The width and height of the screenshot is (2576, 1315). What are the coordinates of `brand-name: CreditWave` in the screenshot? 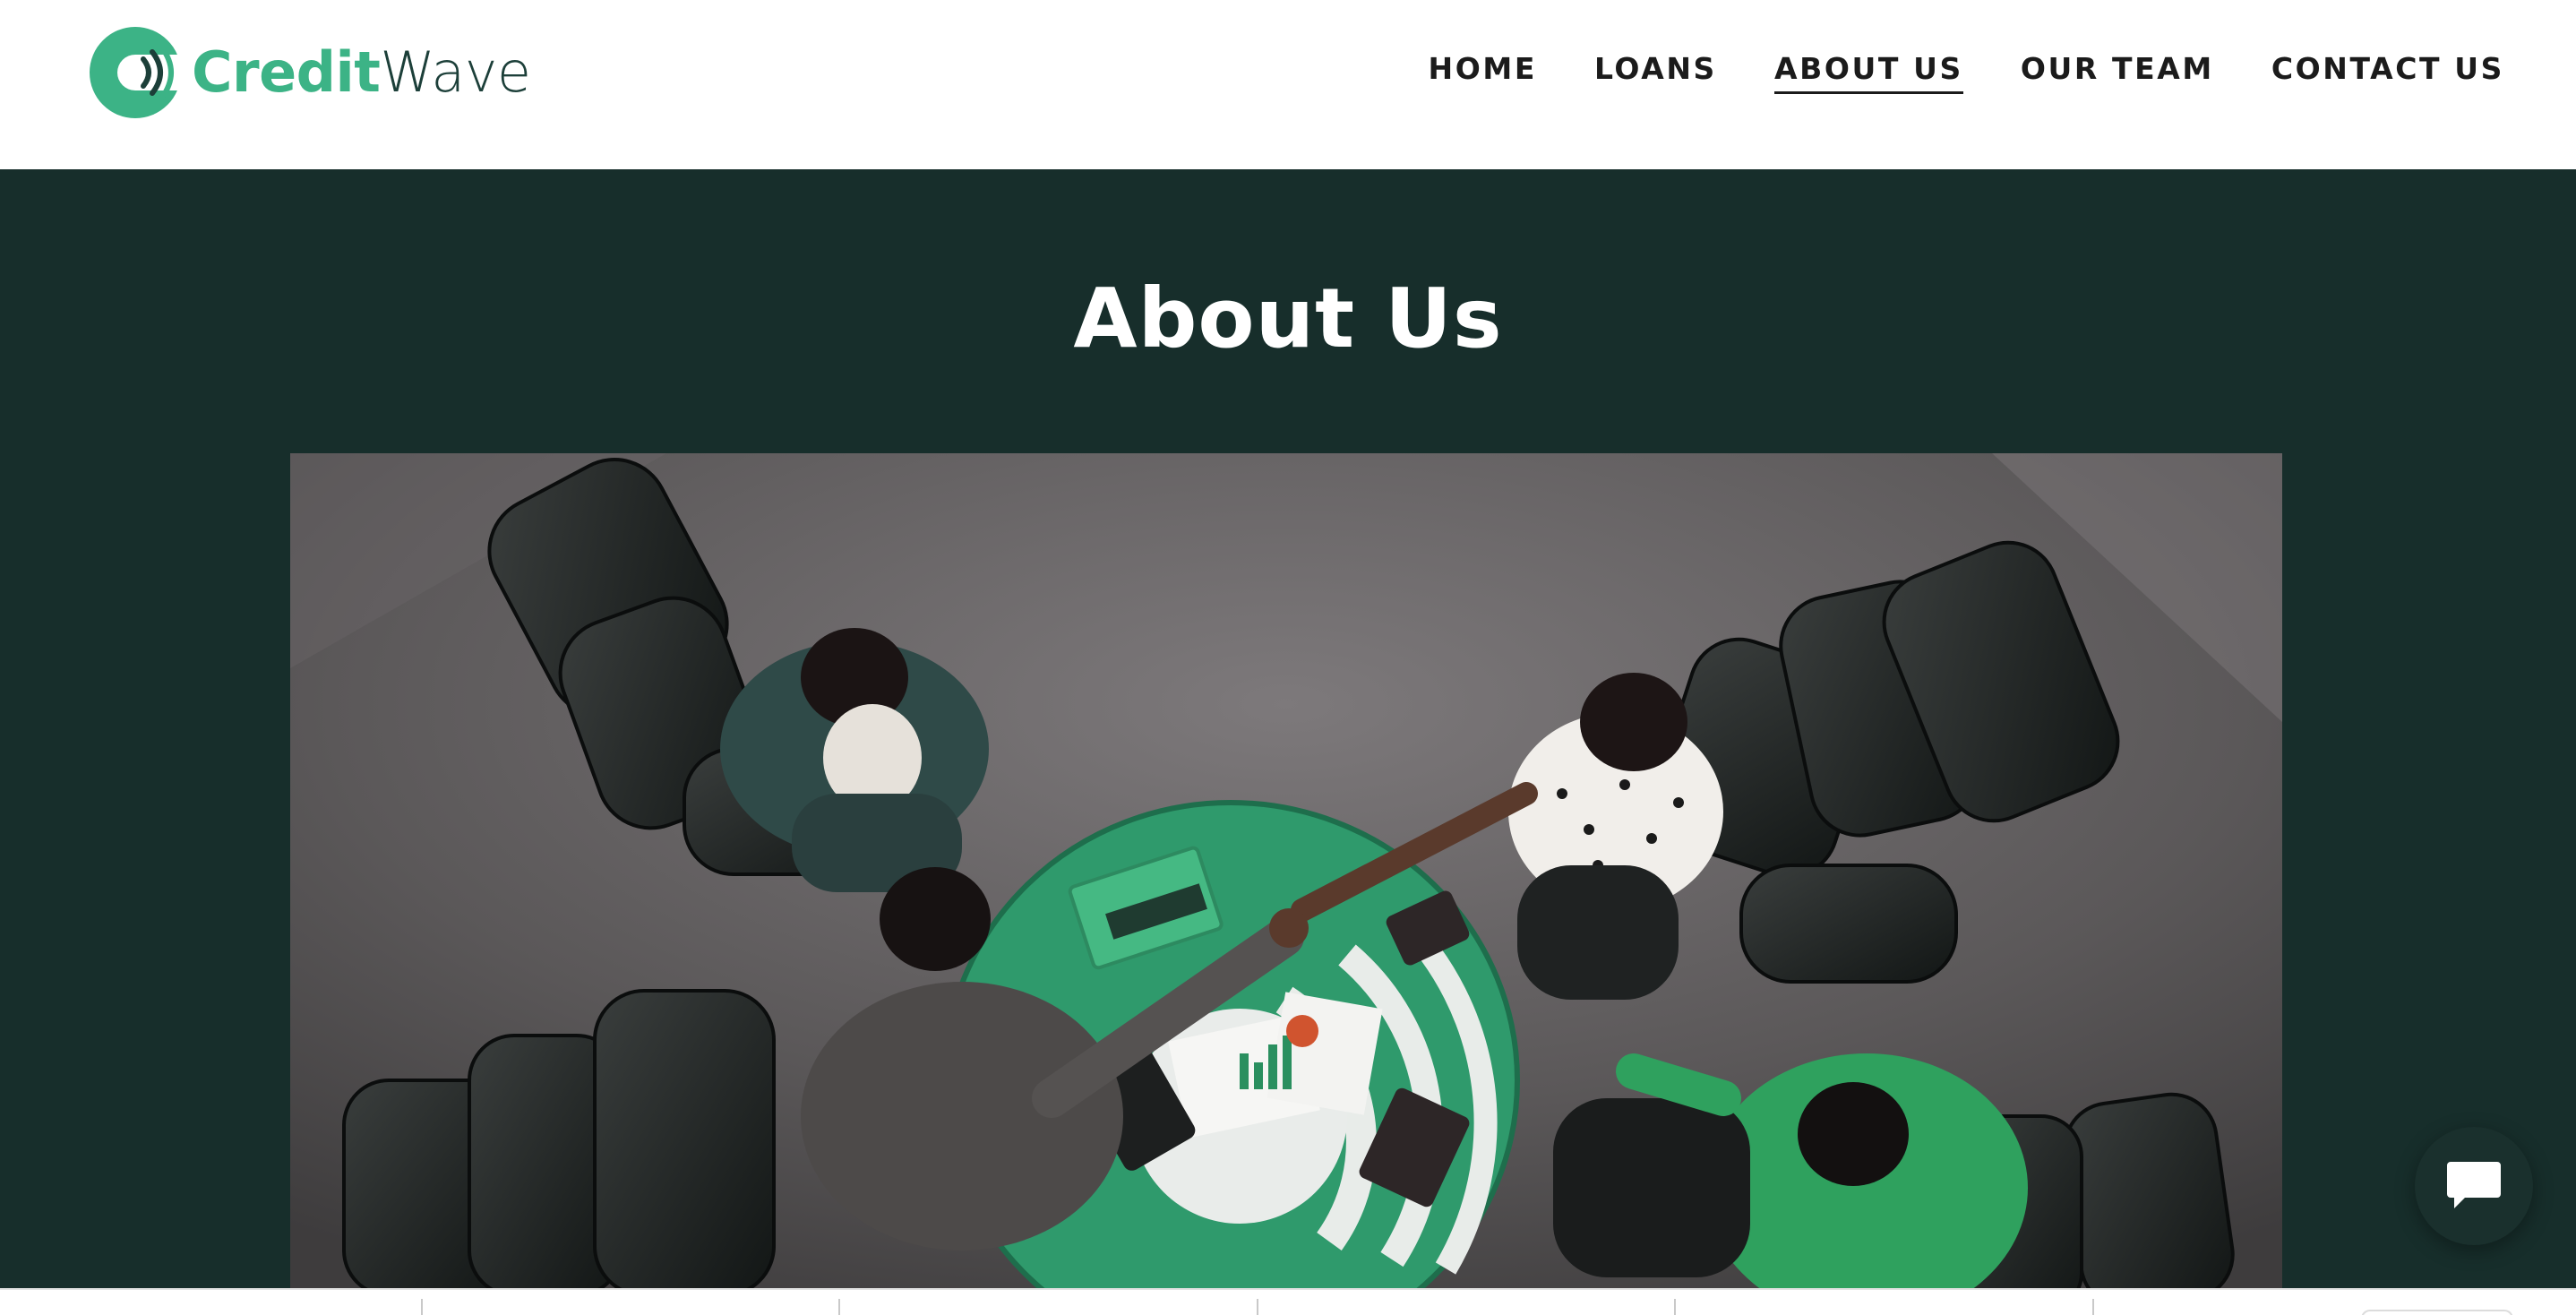 It's located at (361, 72).